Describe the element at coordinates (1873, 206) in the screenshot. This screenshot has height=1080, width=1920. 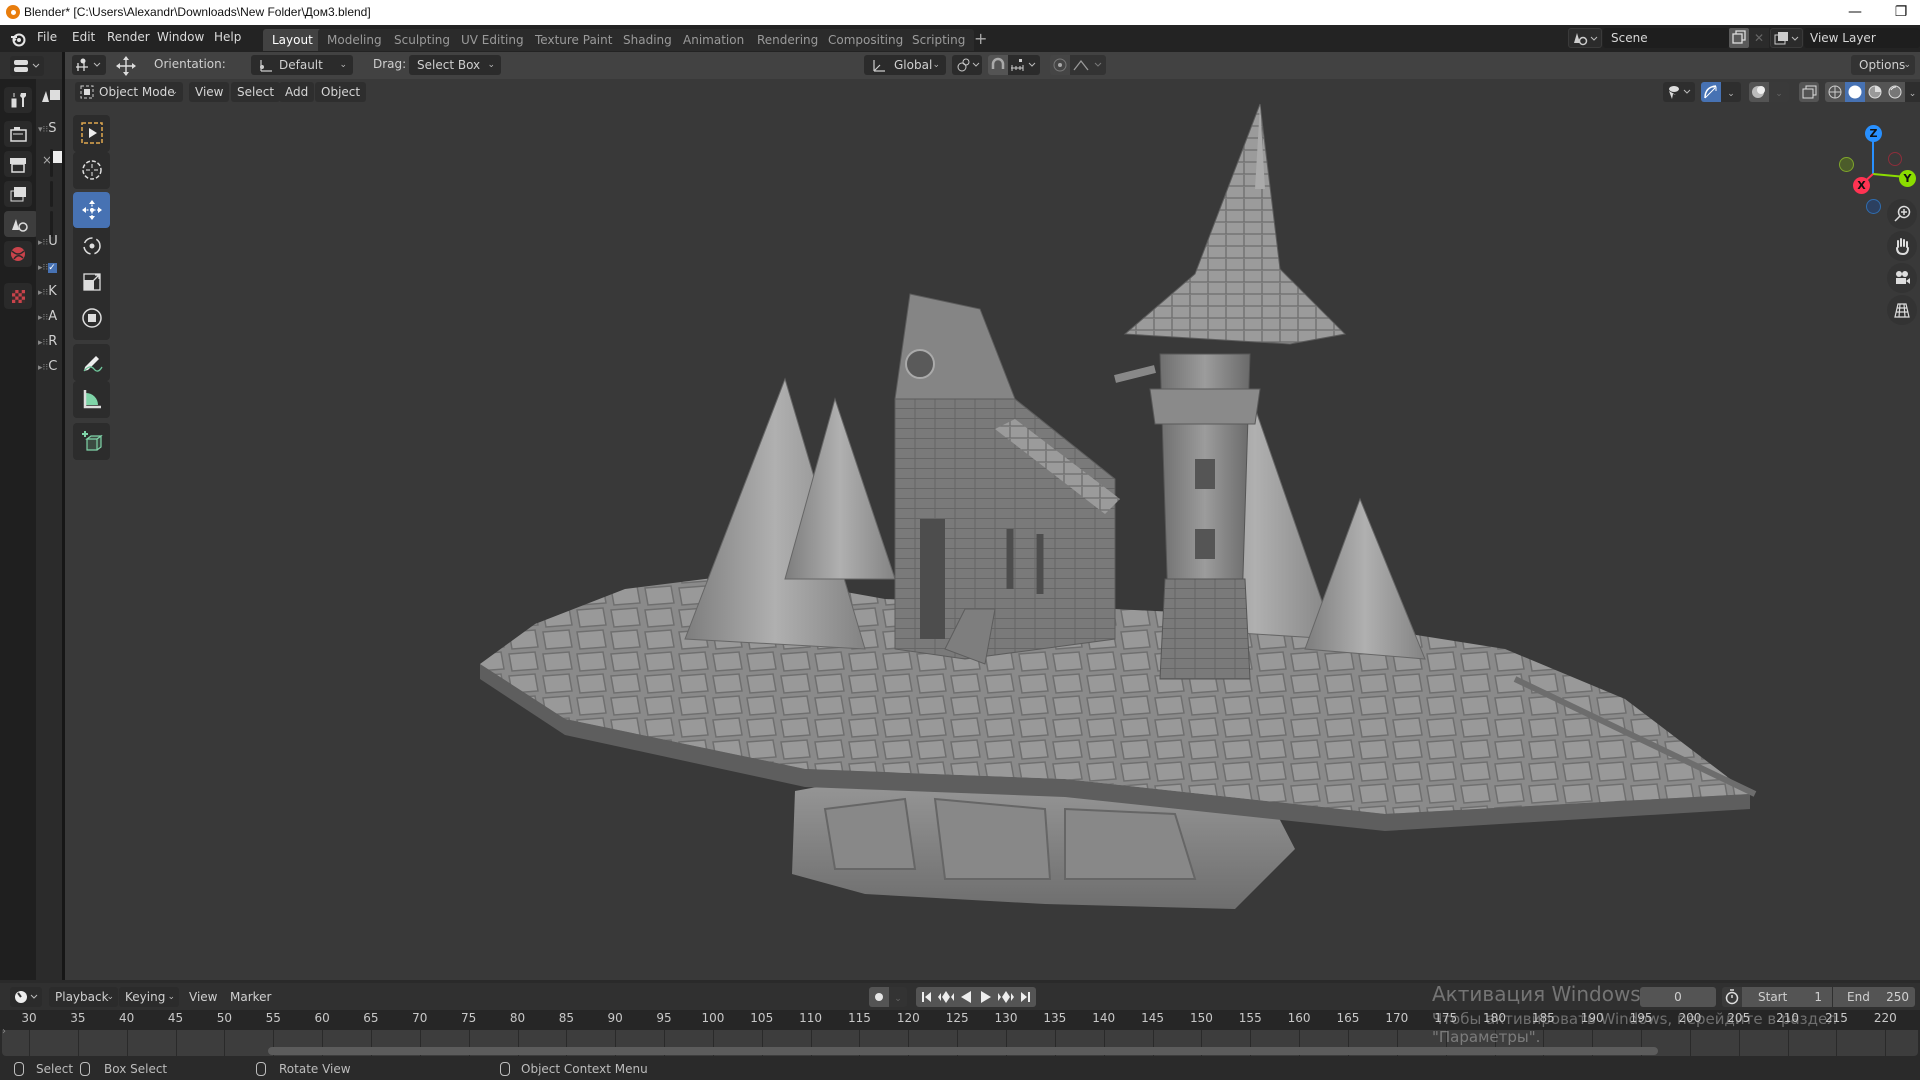
I see `gizmo-neg-z-axis` at that location.